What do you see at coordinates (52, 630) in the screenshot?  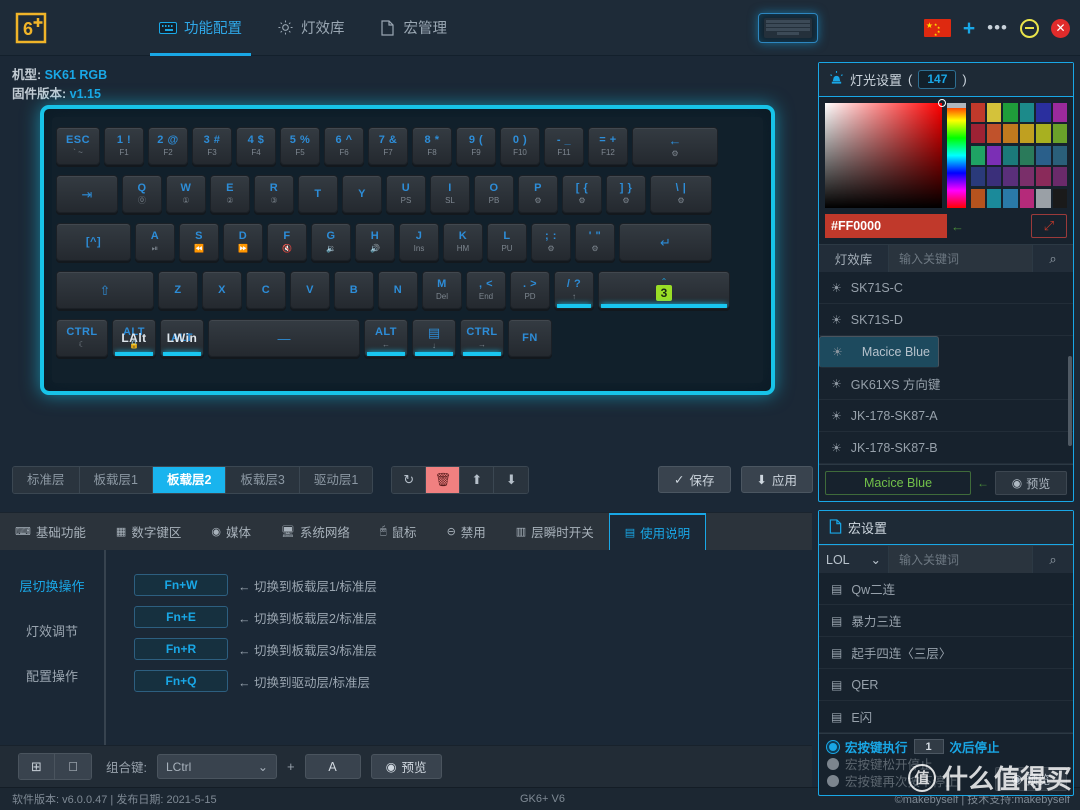 I see `usage-side-item-1: 灯效调节` at bounding box center [52, 630].